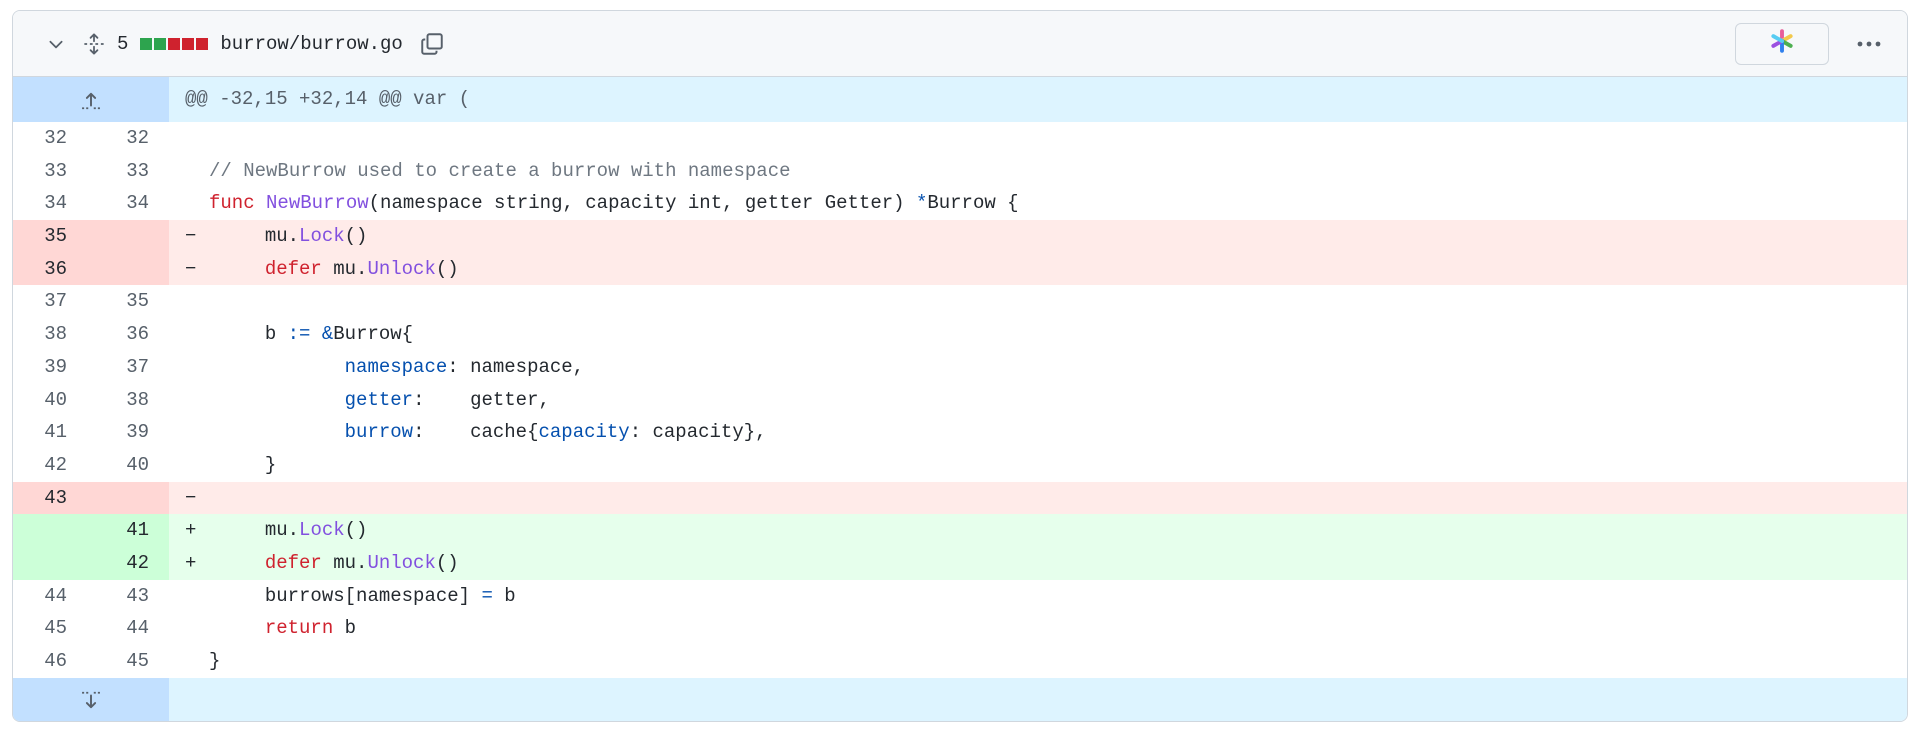 The image size is (1920, 740). I want to click on new-line-number: 33, so click(130, 171).